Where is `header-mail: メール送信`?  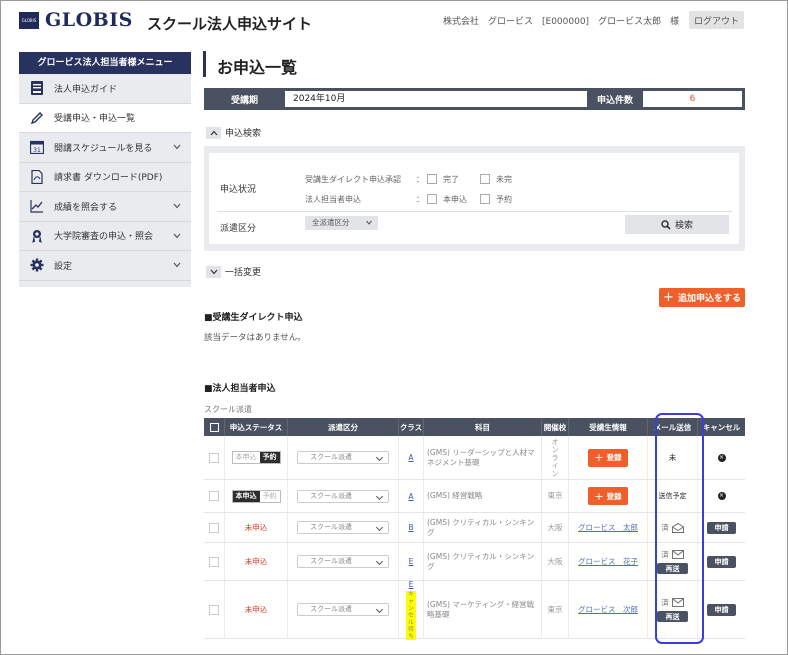 header-mail: メール送信 is located at coordinates (673, 427).